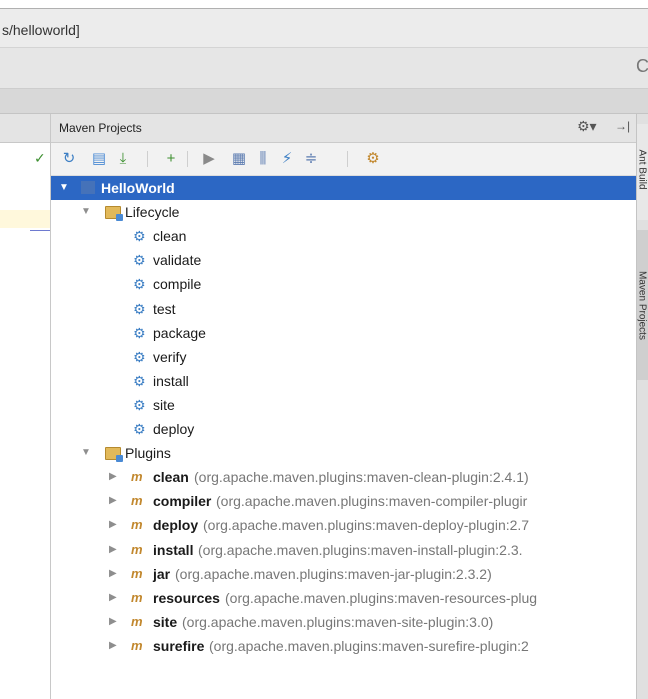 The width and height of the screenshot is (648, 699). Describe the element at coordinates (343, 159) in the screenshot. I see `panel-toolbar: ↻ ▤ ⤓ + ▶ ▦ ⫼ ⚡ ≑ ⚙` at that location.